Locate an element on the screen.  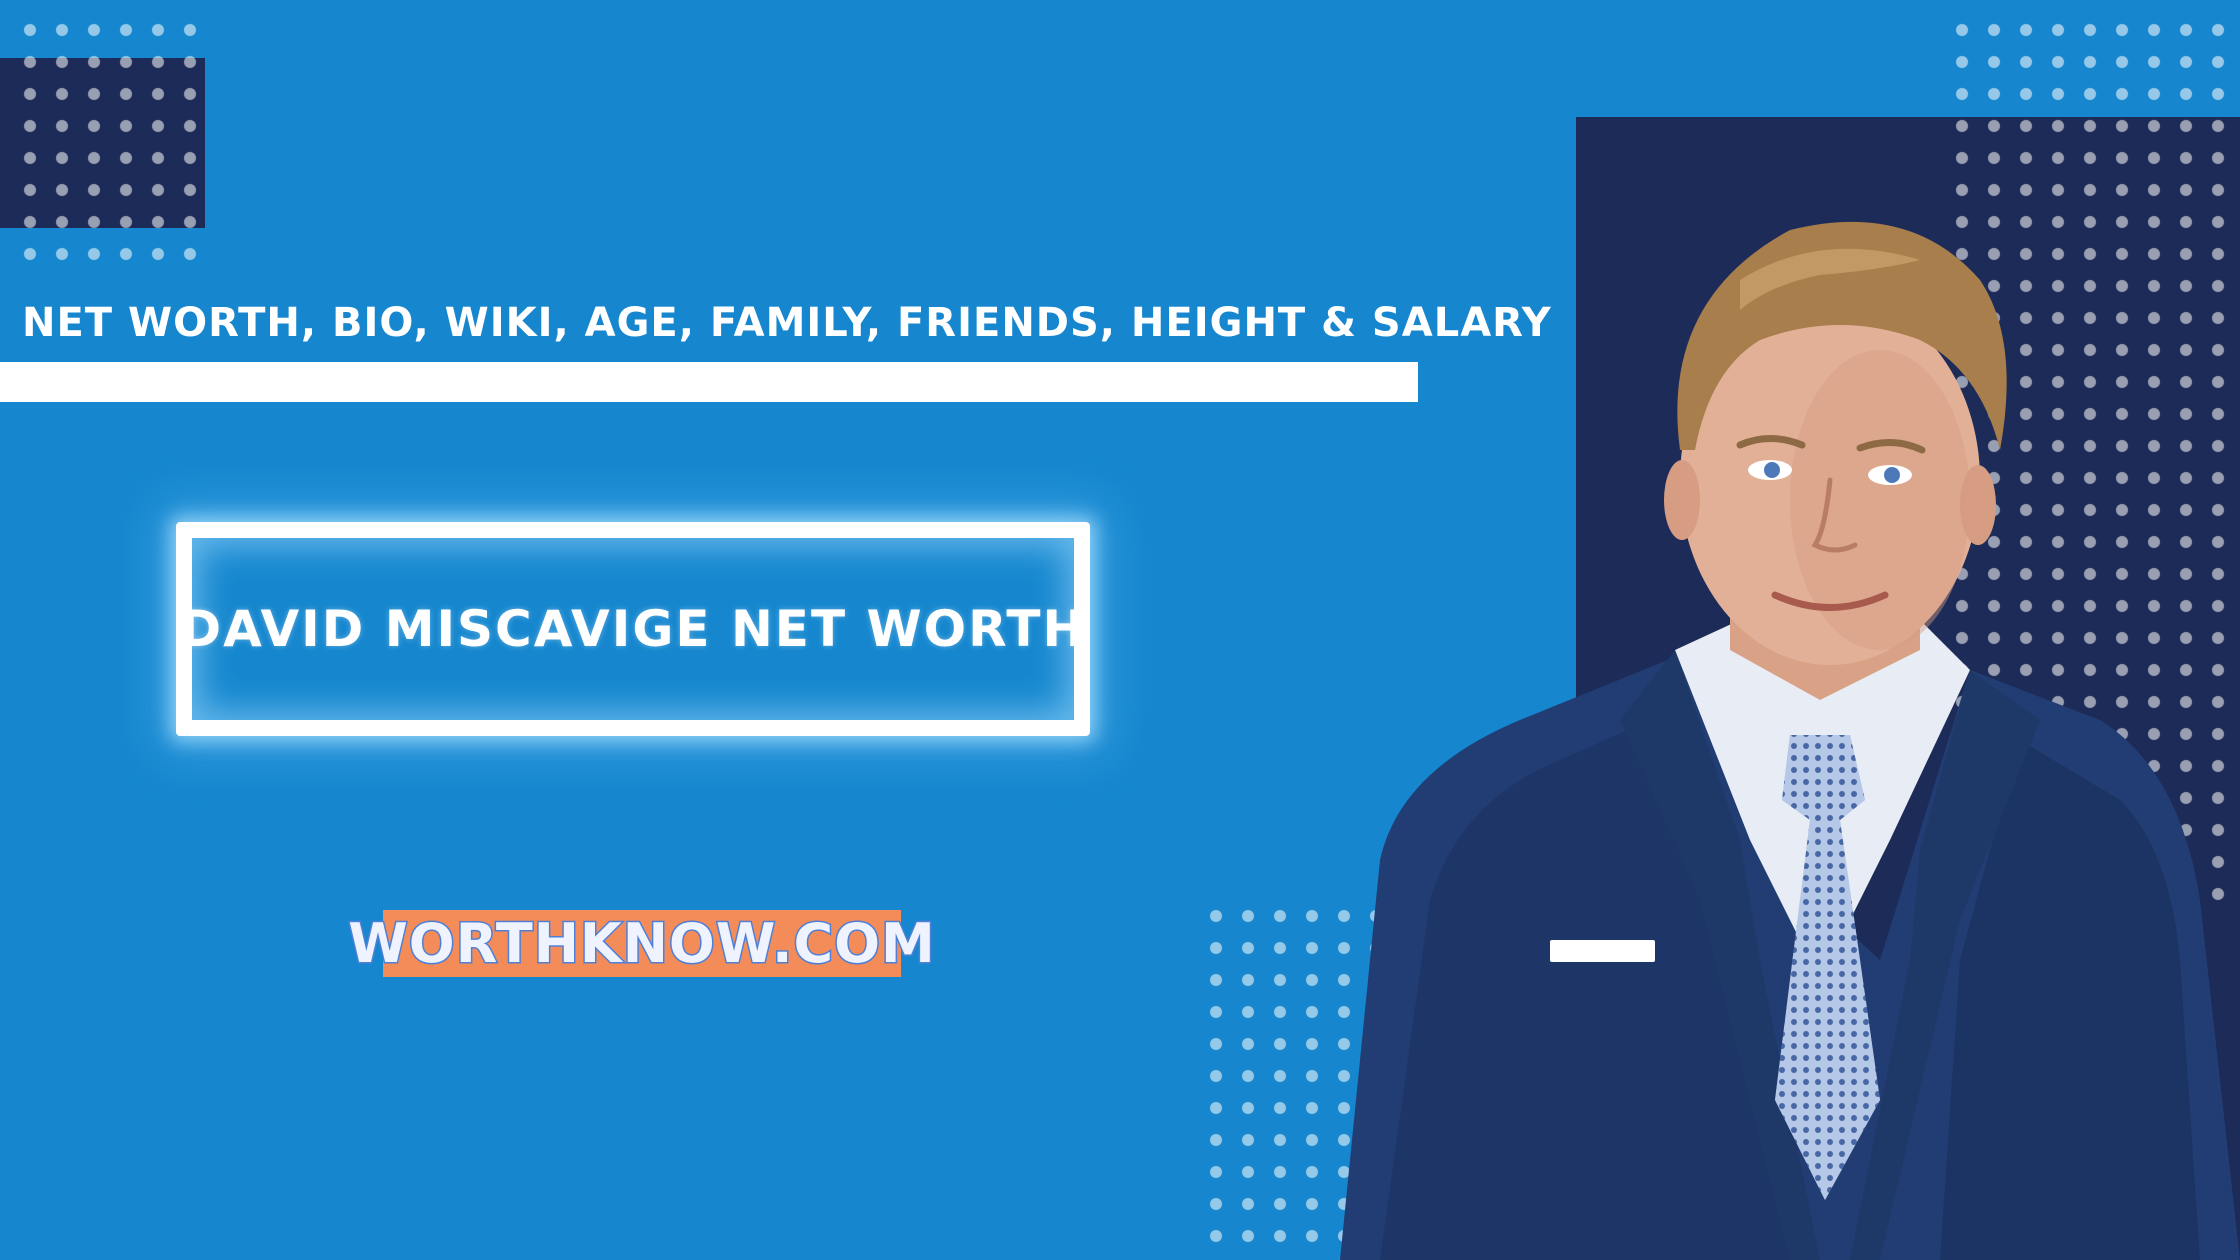
dot-pattern-top-left is located at coordinates (110, 142).